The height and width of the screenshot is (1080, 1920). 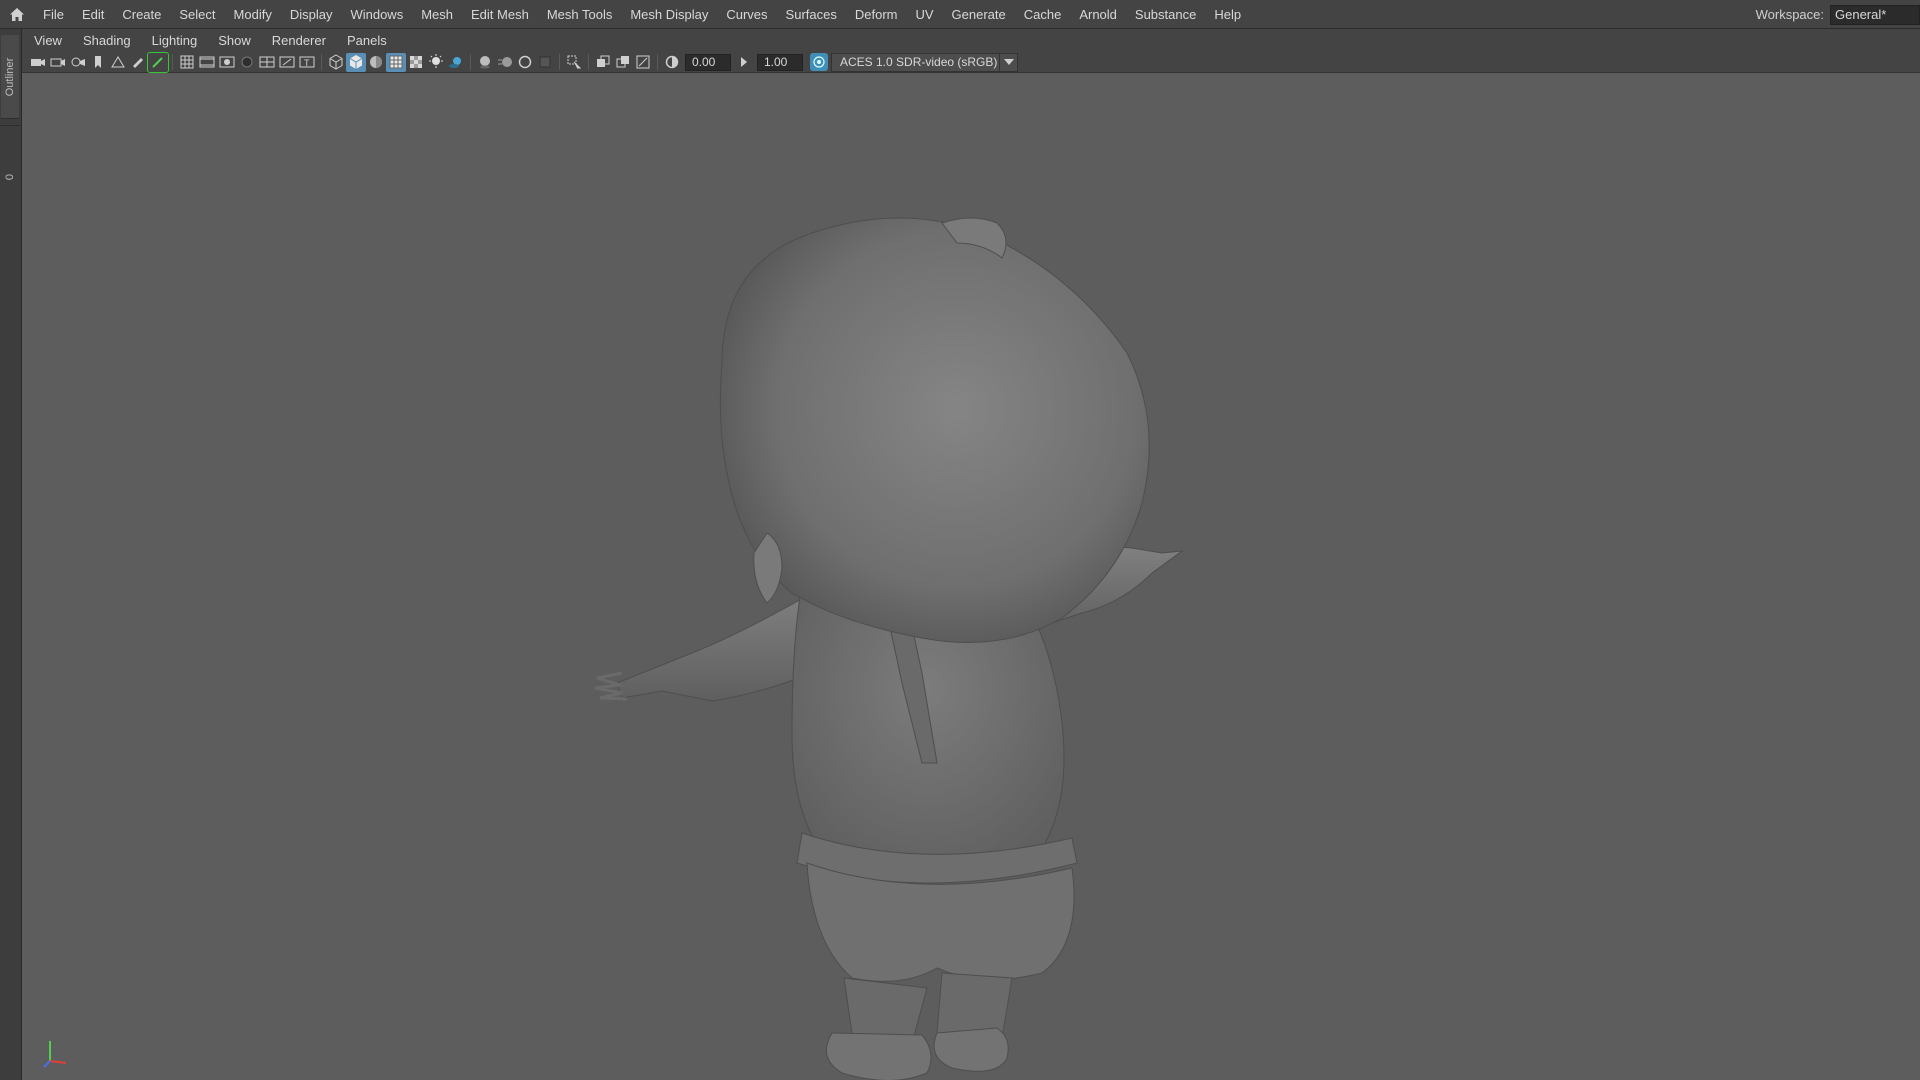 I want to click on film-gate-icon, so click(x=207, y=62).